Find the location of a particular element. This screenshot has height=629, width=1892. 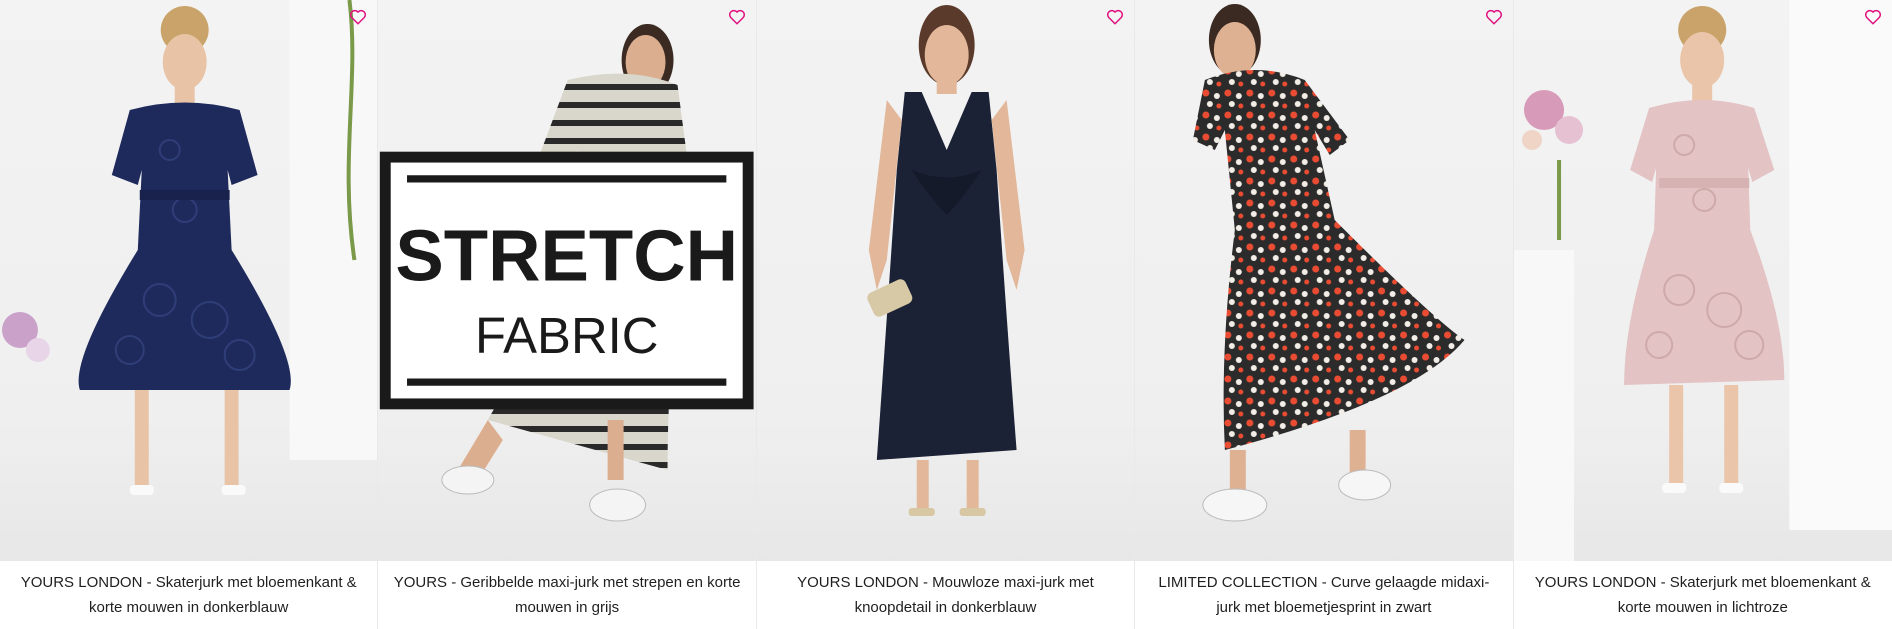

svg-text: STRETCH is located at coordinates (567, 256).